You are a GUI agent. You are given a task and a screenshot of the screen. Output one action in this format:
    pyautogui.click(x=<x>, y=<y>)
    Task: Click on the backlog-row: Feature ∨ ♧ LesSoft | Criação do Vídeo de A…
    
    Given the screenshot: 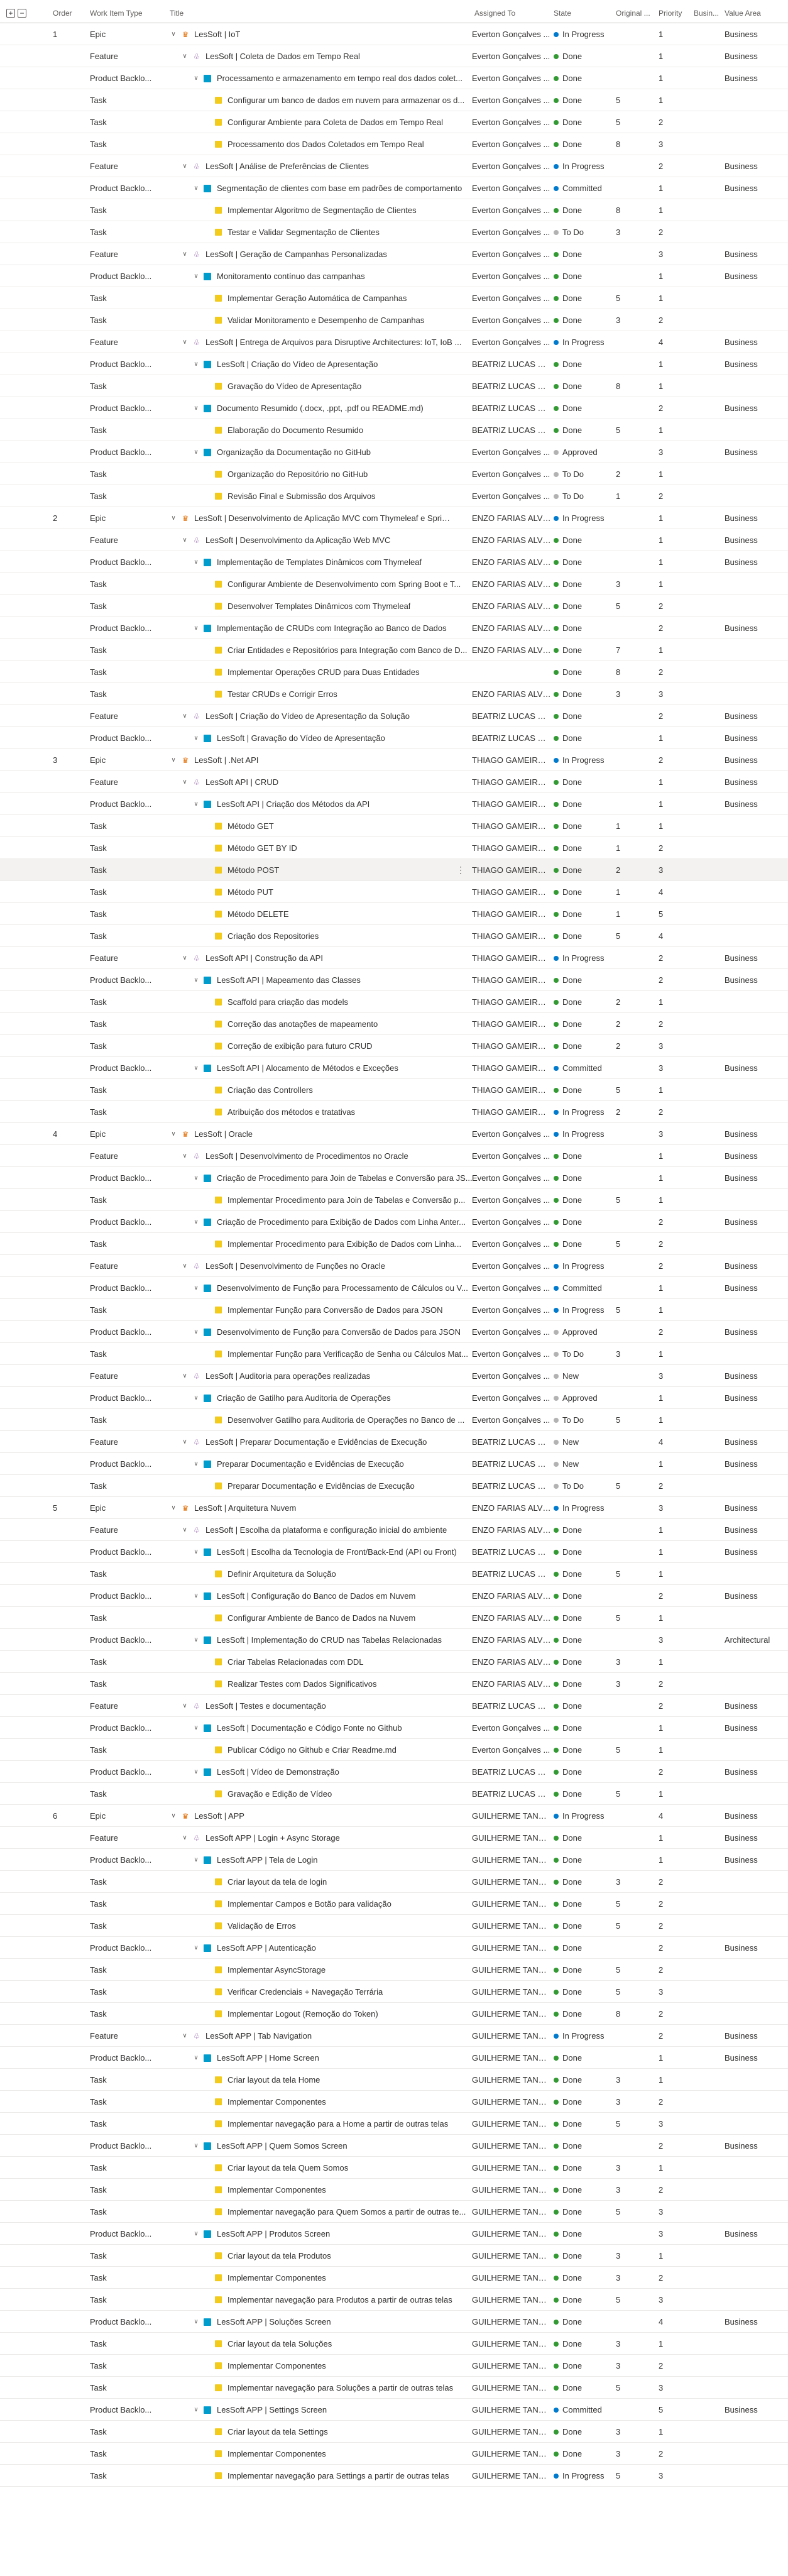 What is the action you would take?
    pyautogui.click(x=394, y=716)
    